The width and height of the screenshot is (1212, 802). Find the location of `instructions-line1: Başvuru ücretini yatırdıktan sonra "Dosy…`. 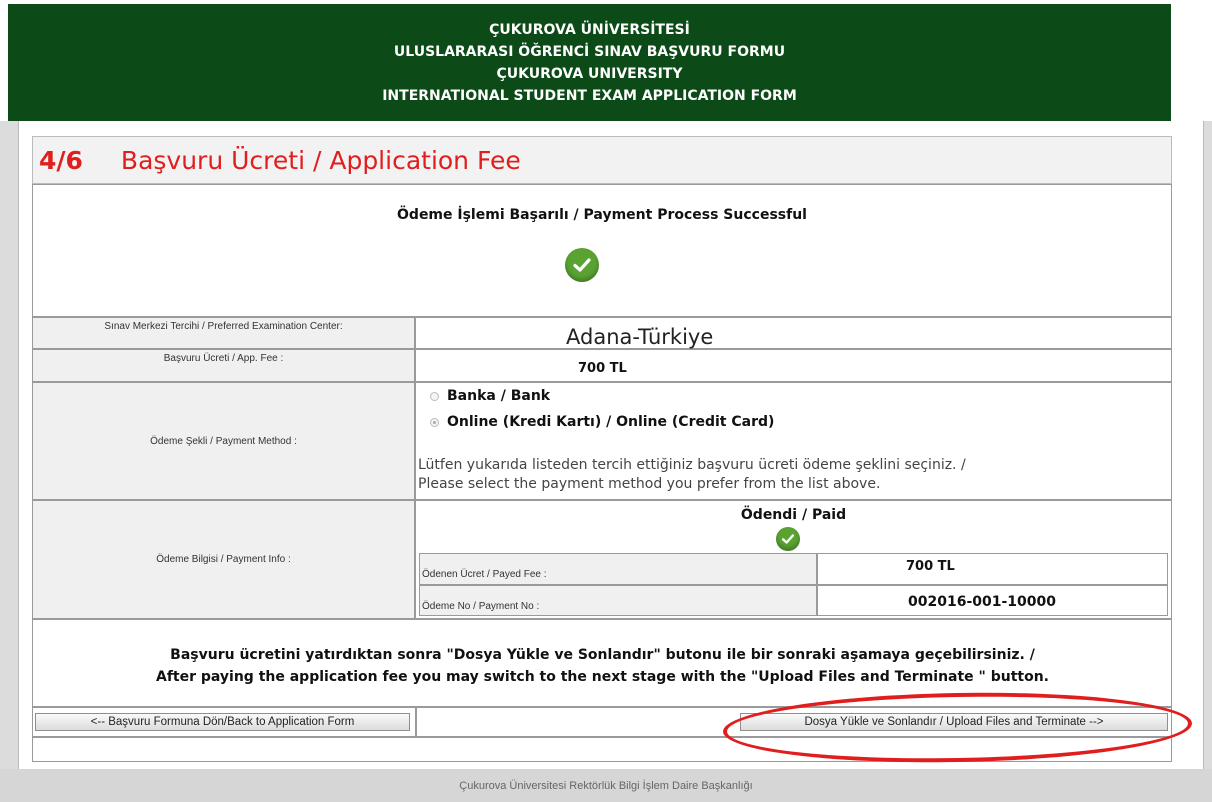

instructions-line1: Başvuru ücretini yatırdıktan sonra "Dosy… is located at coordinates (602, 655).